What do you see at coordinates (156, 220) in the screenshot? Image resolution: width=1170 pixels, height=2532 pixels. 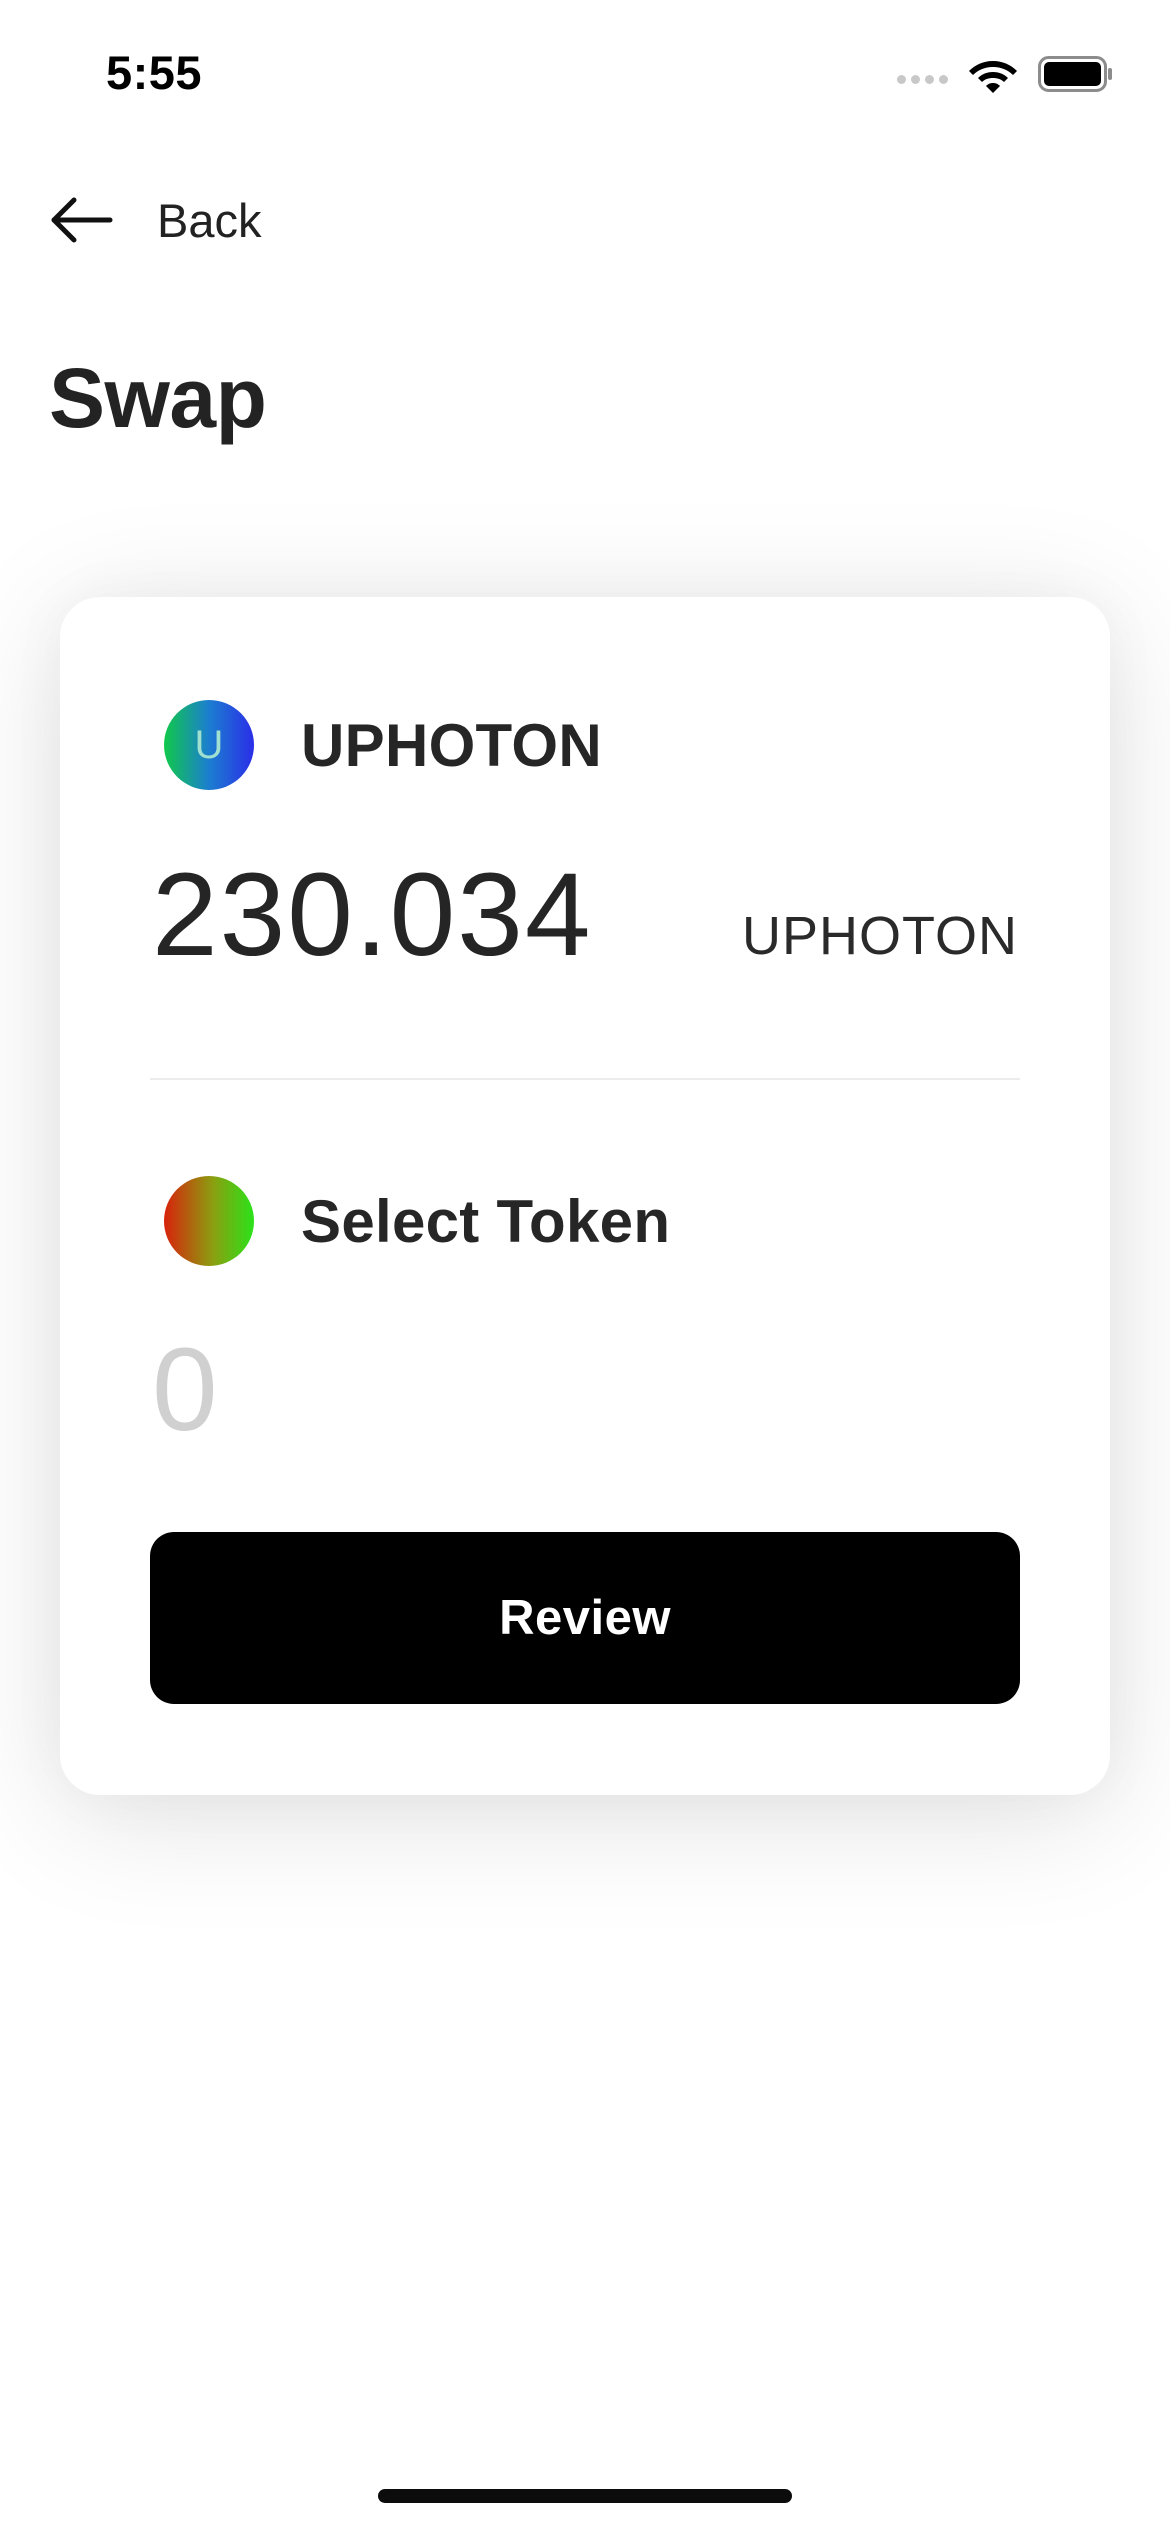 I see `back-button: Back` at bounding box center [156, 220].